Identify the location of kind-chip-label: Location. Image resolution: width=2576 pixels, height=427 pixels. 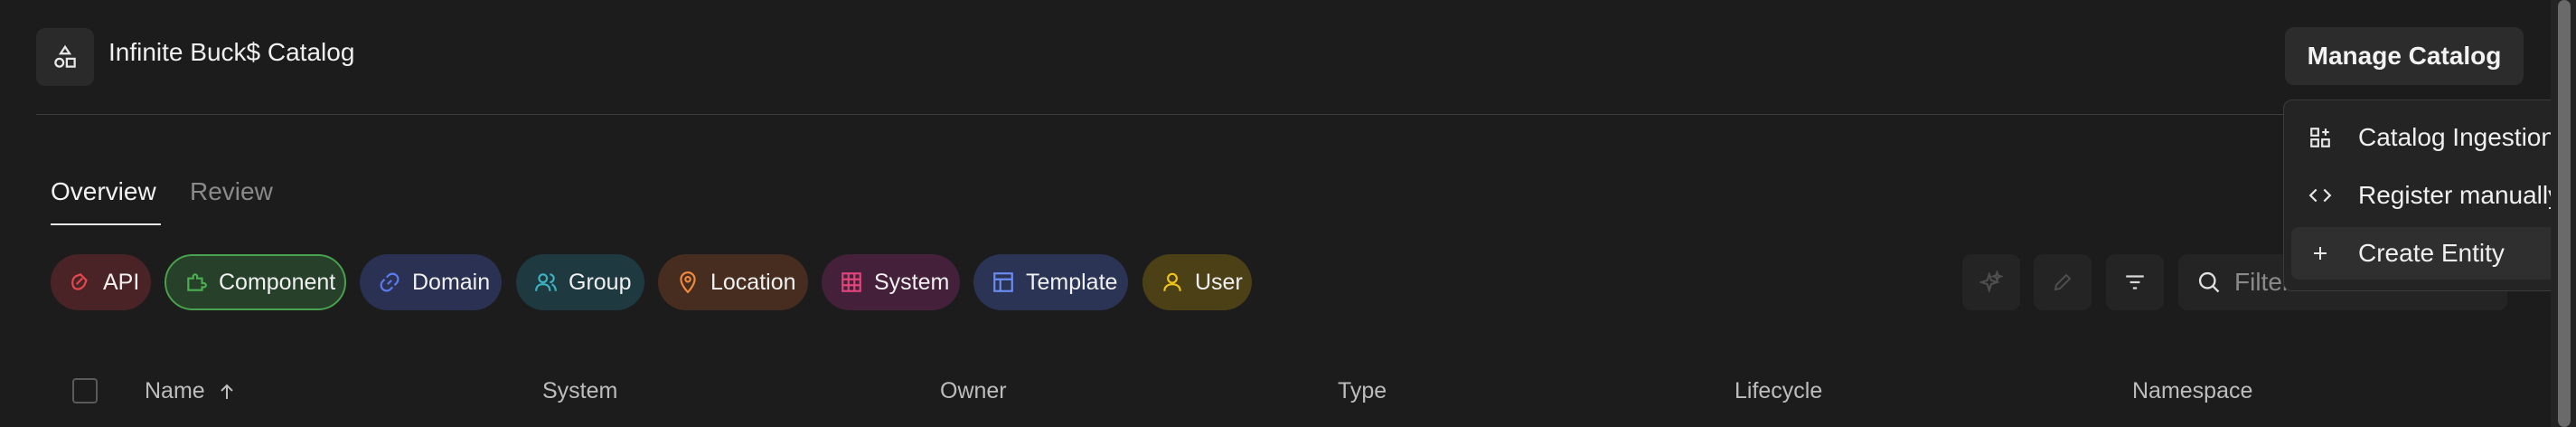
(753, 282).